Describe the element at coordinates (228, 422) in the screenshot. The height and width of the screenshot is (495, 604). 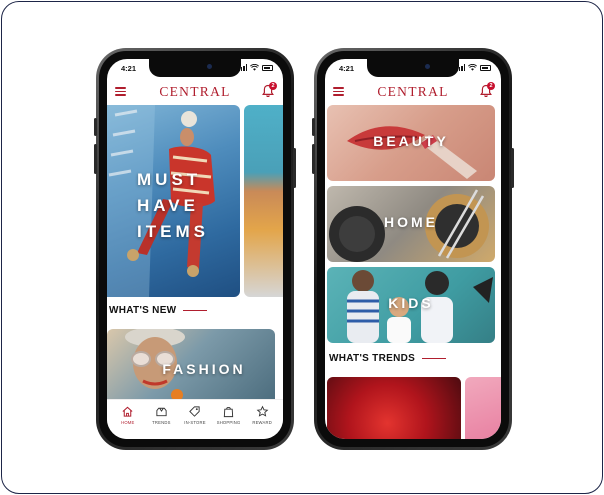
I see `tab-shopping-label: SHOPPING` at that location.